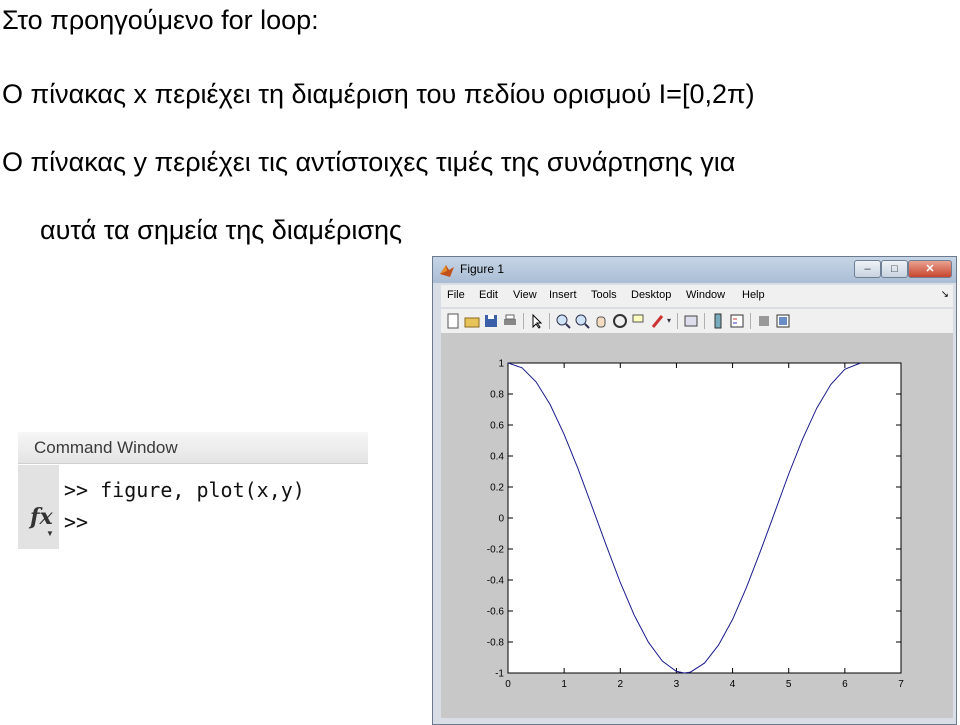 Image resolution: width=960 pixels, height=725 pixels. What do you see at coordinates (620, 321) in the screenshot?
I see `rotate-3d-icon` at bounding box center [620, 321].